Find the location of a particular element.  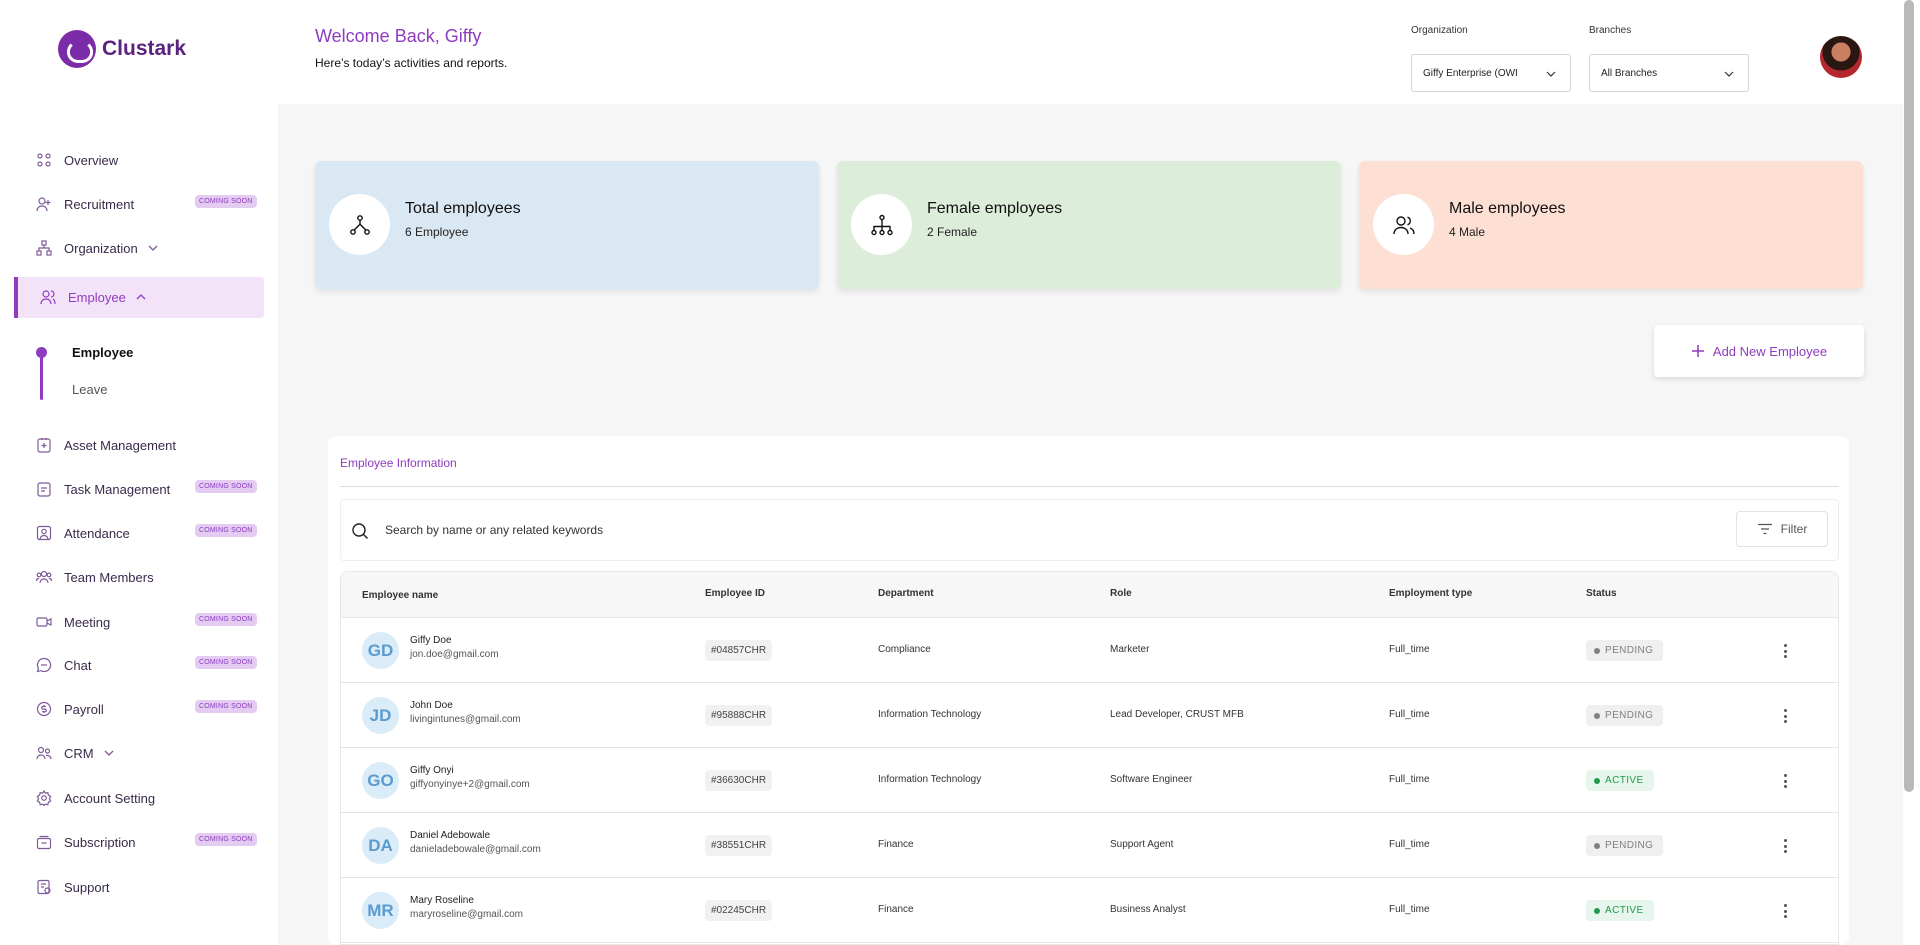

card-female-employees: Female employees 2 Female is located at coordinates (1089, 225).